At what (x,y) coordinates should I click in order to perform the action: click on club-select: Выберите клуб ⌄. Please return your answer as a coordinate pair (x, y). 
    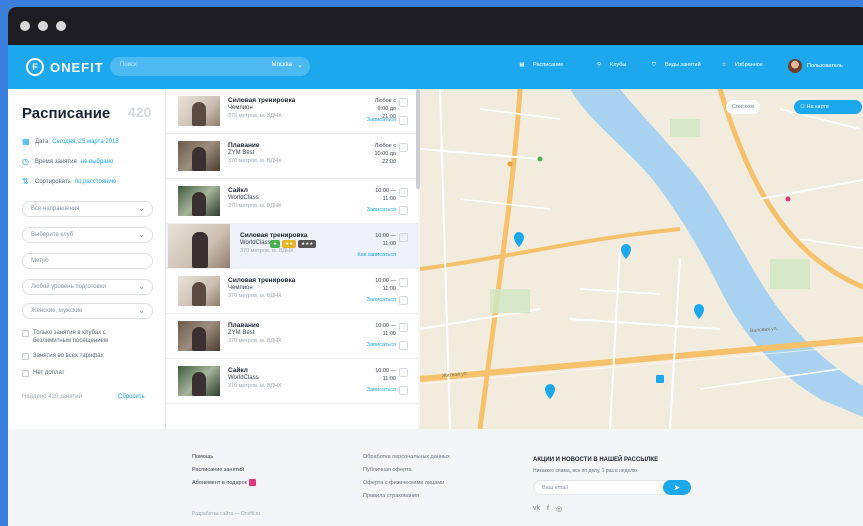
    Looking at the image, I should click on (87, 235).